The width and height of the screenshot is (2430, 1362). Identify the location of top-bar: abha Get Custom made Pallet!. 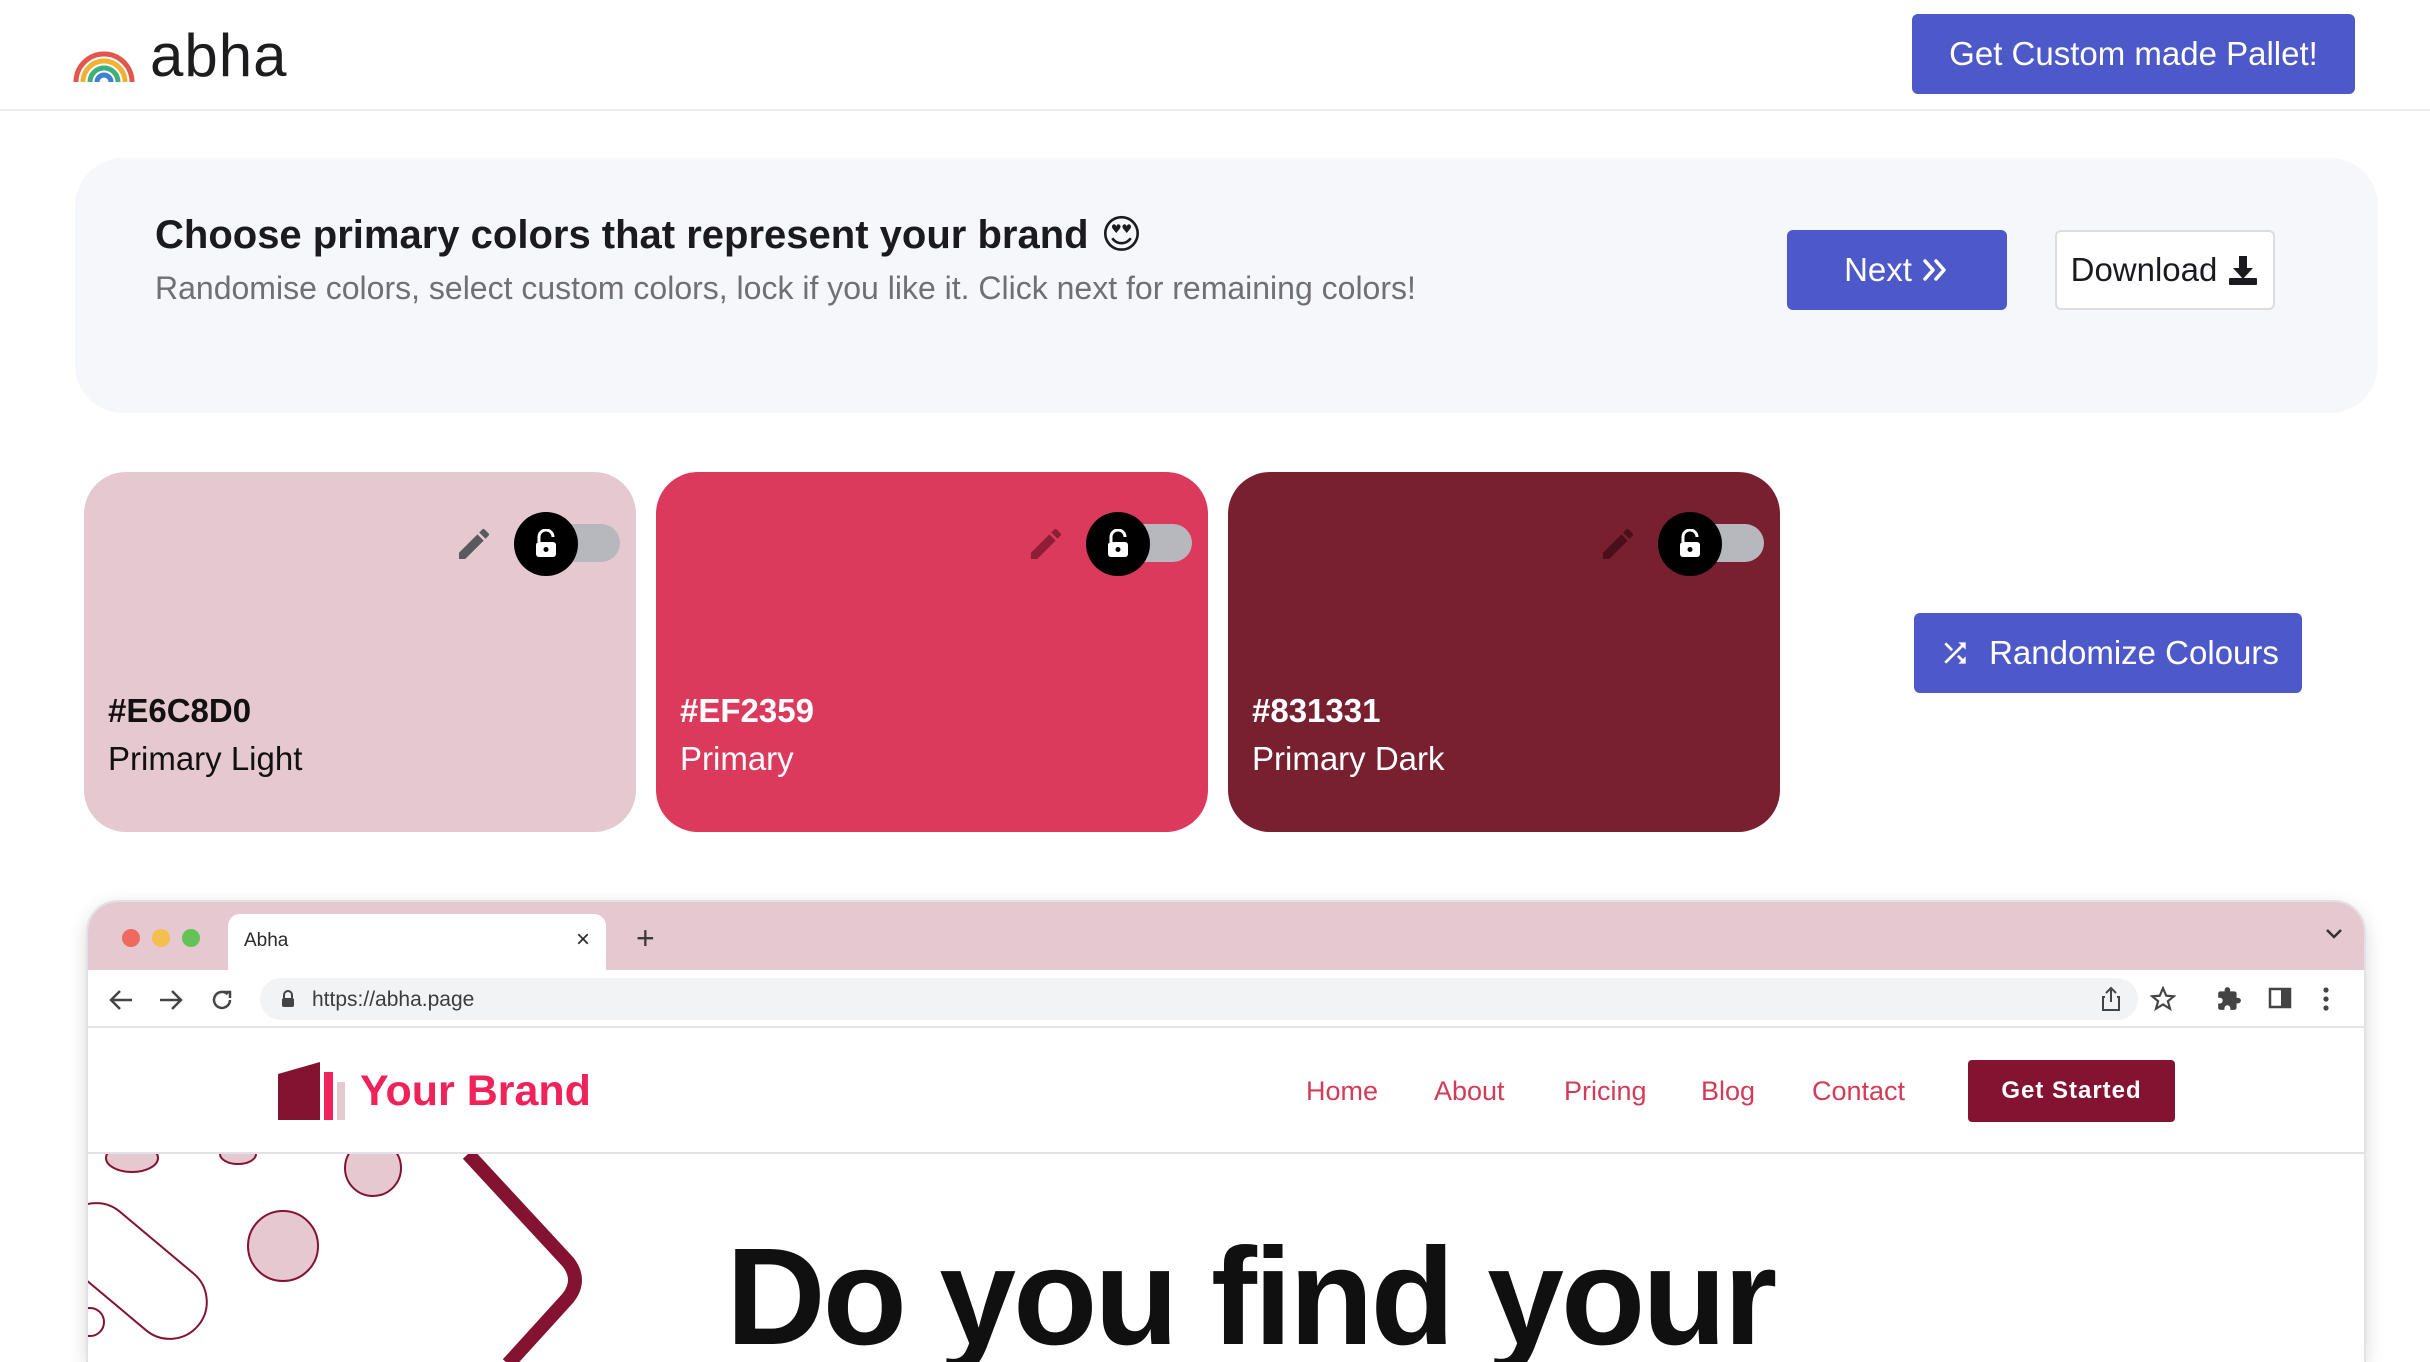
(1215, 55).